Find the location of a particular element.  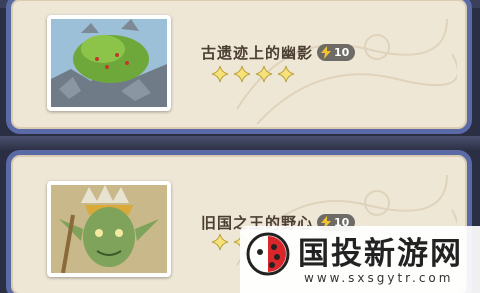

quest-title: 古遗迹上的幽影 is located at coordinates (257, 53).